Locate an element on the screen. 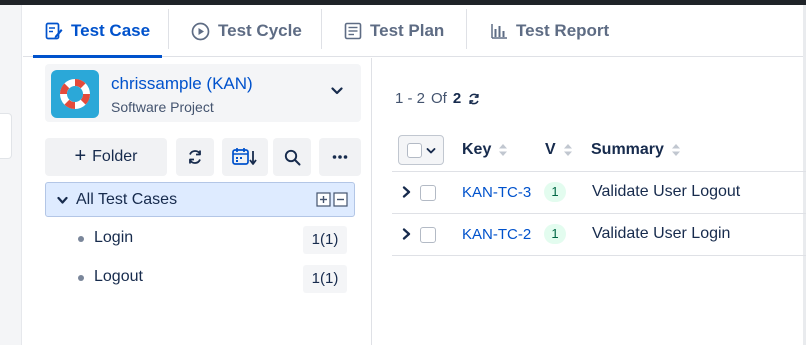  project-avatar is located at coordinates (75, 94).